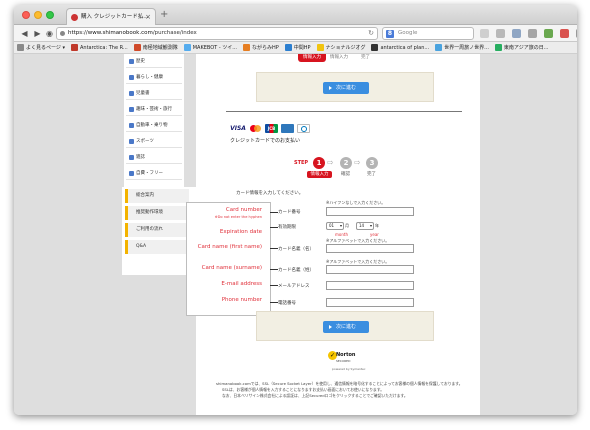 The height and width of the screenshot is (430, 590). Describe the element at coordinates (564, 33) in the screenshot. I see `addon-red-icon` at that location.